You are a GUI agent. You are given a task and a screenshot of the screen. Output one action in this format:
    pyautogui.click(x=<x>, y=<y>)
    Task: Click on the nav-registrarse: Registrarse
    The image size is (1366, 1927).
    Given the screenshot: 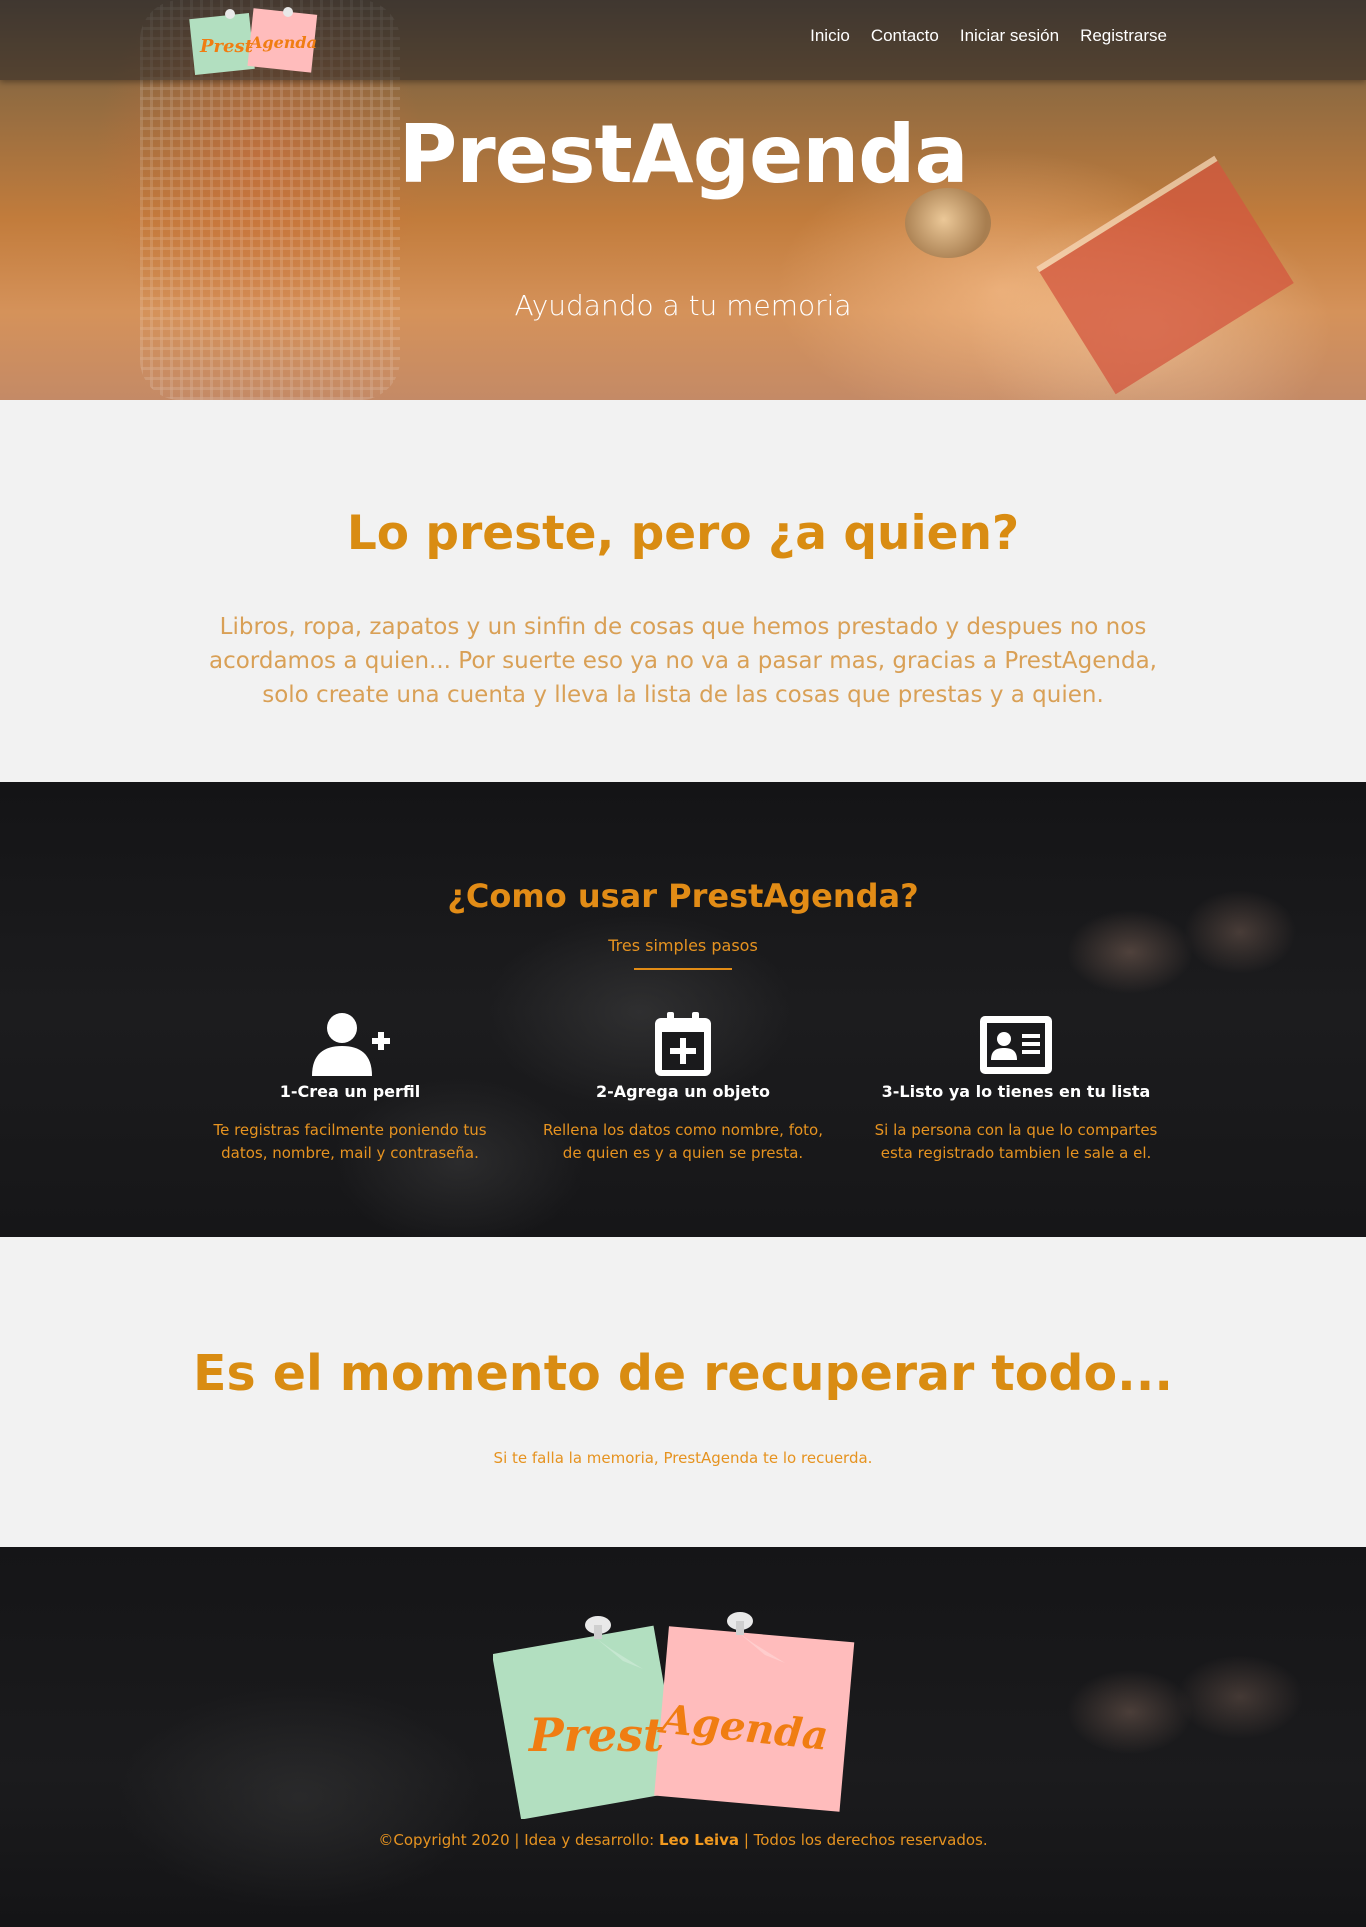 What is the action you would take?
    pyautogui.click(x=1123, y=36)
    